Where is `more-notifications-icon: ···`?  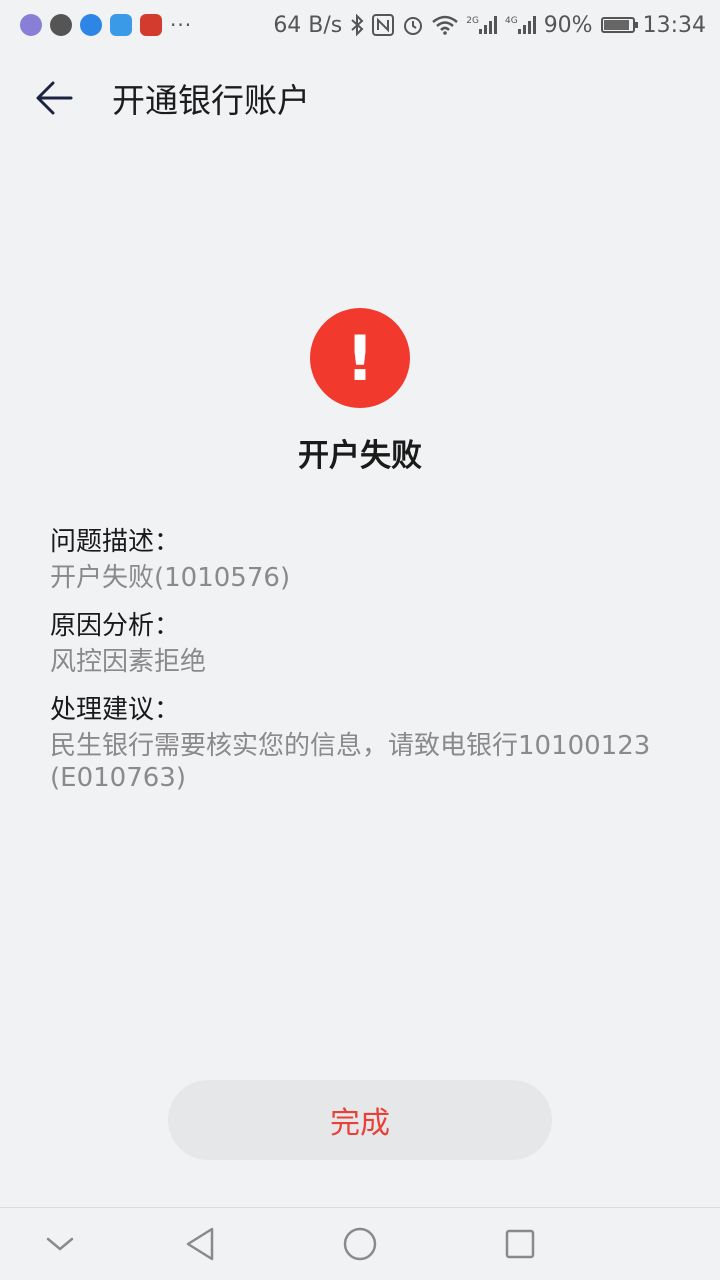 more-notifications-icon: ··· is located at coordinates (181, 25).